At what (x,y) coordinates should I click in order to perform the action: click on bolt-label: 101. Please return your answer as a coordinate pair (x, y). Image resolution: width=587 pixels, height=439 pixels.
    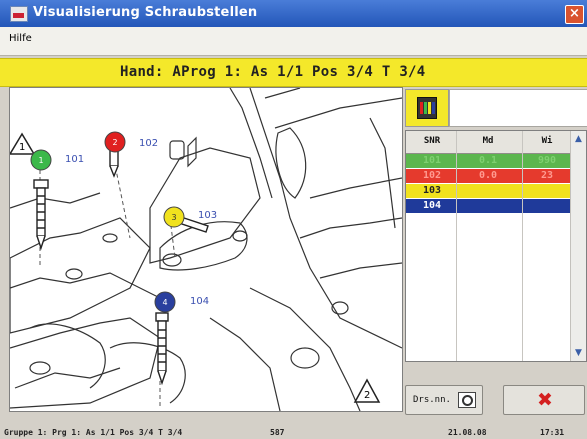
    Looking at the image, I should click on (74, 159).